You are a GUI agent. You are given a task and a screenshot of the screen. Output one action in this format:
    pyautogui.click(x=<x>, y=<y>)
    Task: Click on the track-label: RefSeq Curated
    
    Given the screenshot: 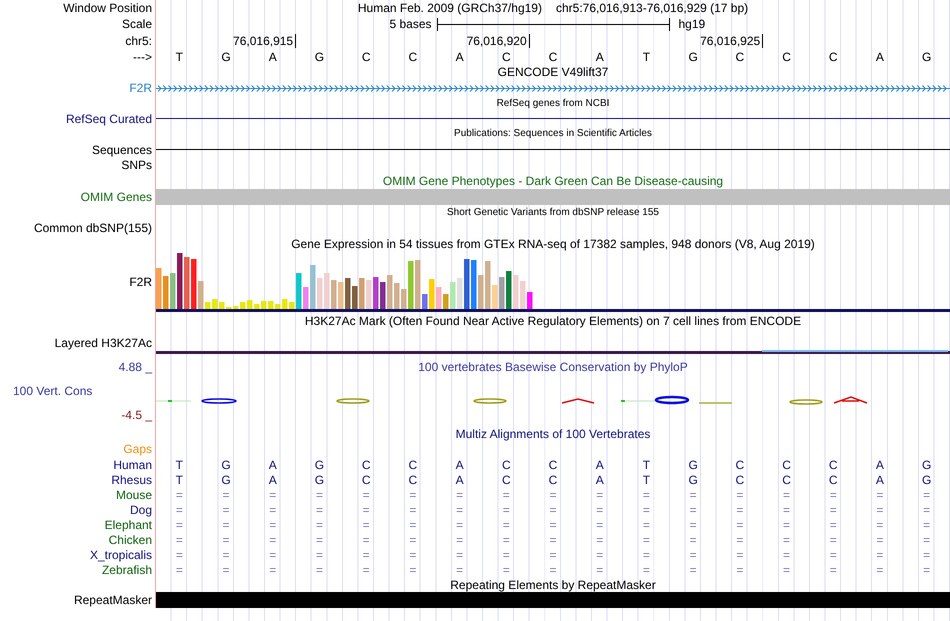 What is the action you would take?
    pyautogui.click(x=109, y=118)
    